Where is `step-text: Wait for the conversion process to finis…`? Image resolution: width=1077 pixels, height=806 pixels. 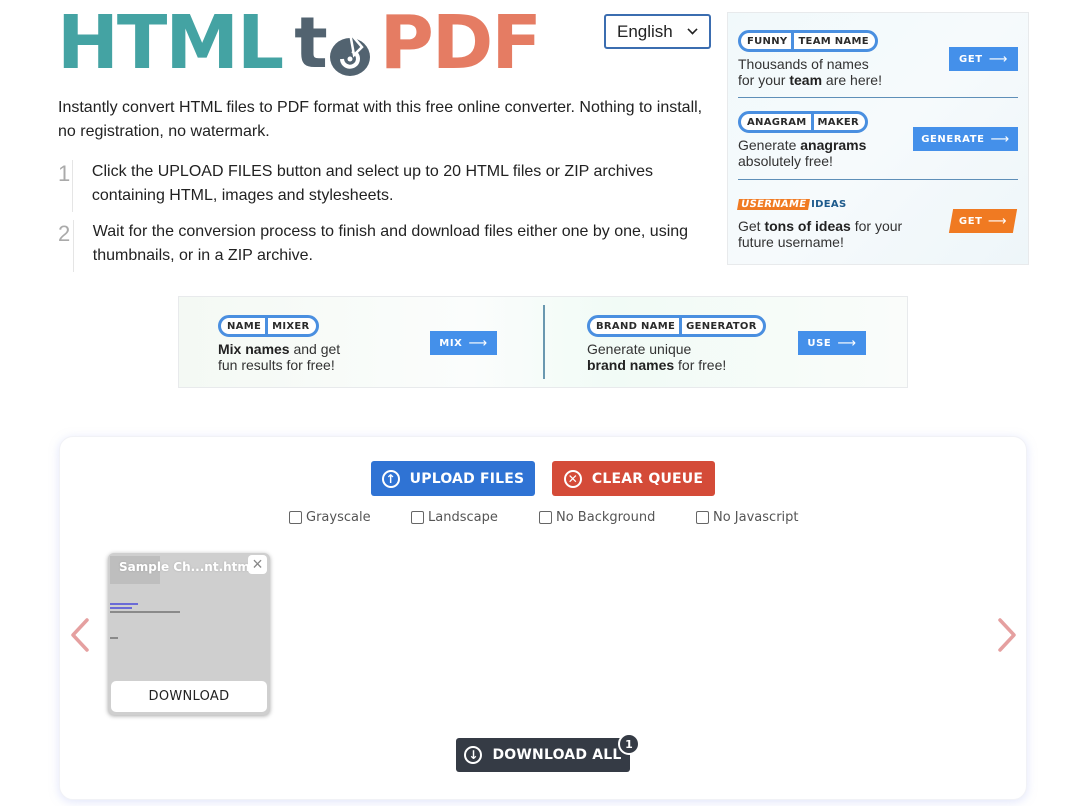
step-text: Wait for the conversion process to finis… is located at coordinates (390, 243).